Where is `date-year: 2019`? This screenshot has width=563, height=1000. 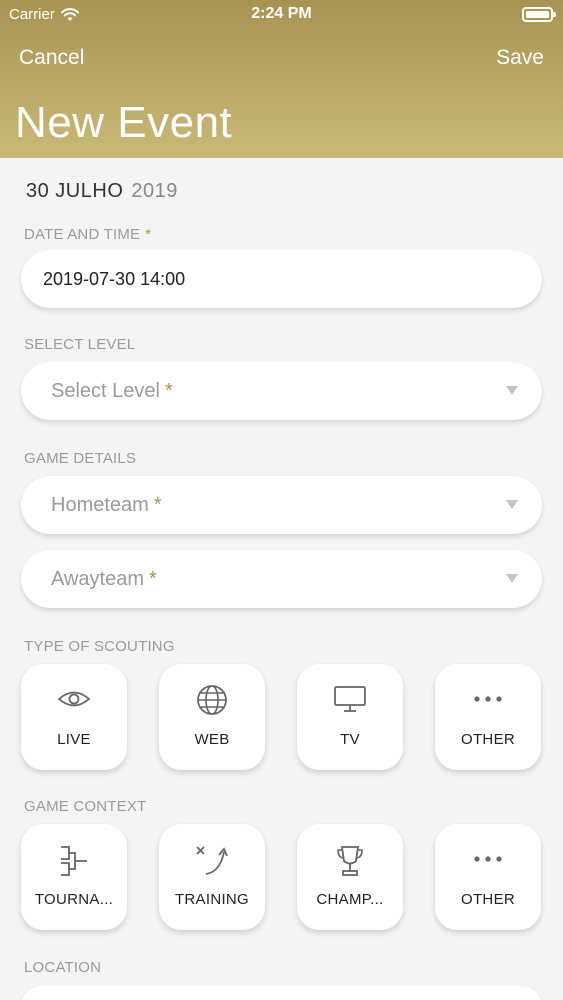
date-year: 2019 is located at coordinates (154, 191).